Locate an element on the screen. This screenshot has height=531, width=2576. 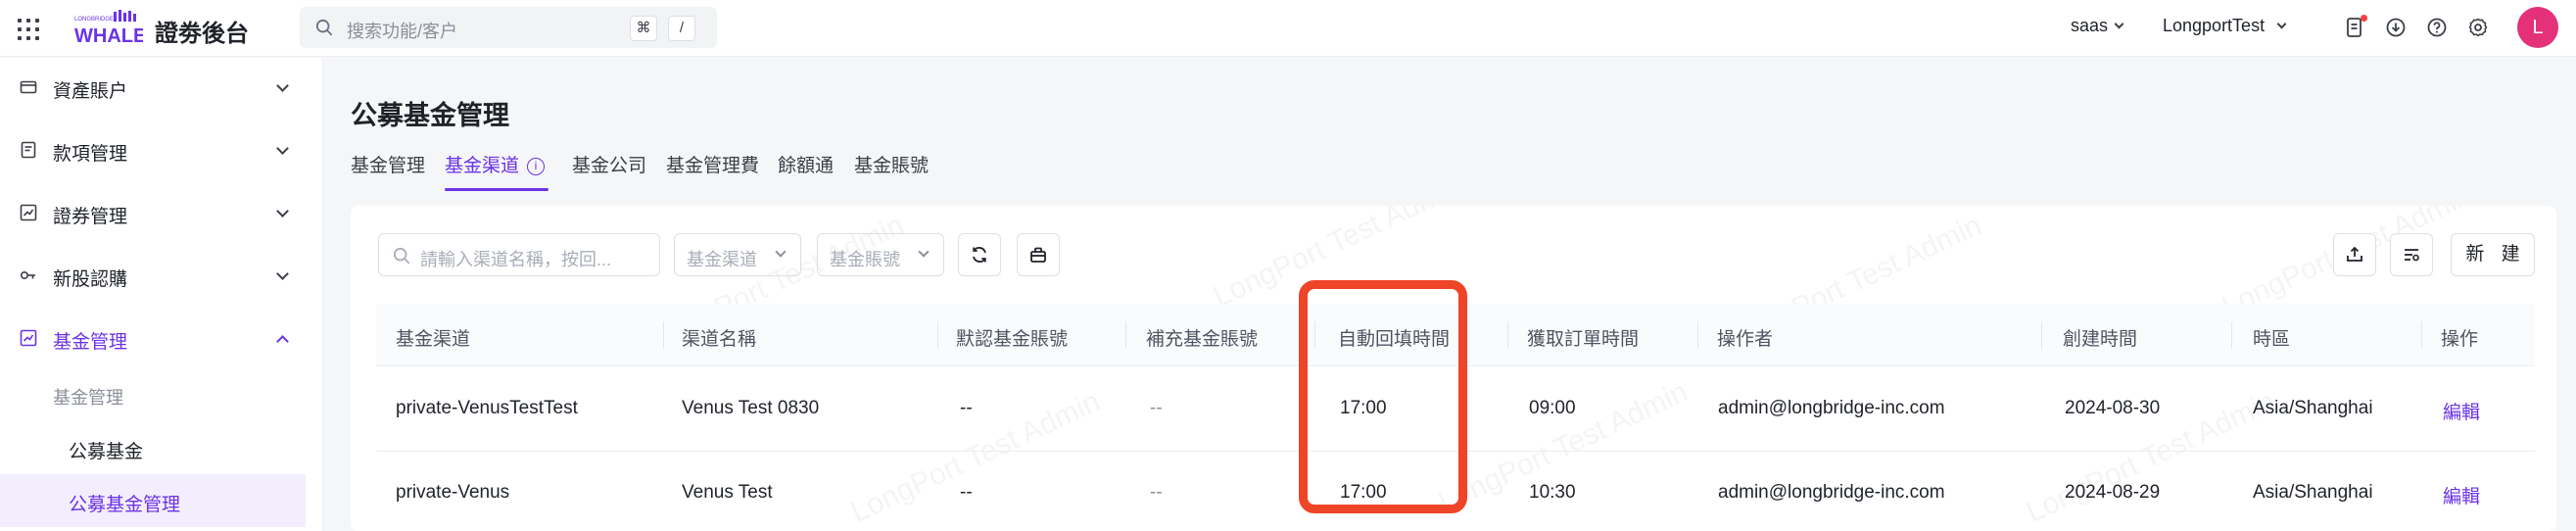
column-header: 基金渠道 is located at coordinates (434, 340).